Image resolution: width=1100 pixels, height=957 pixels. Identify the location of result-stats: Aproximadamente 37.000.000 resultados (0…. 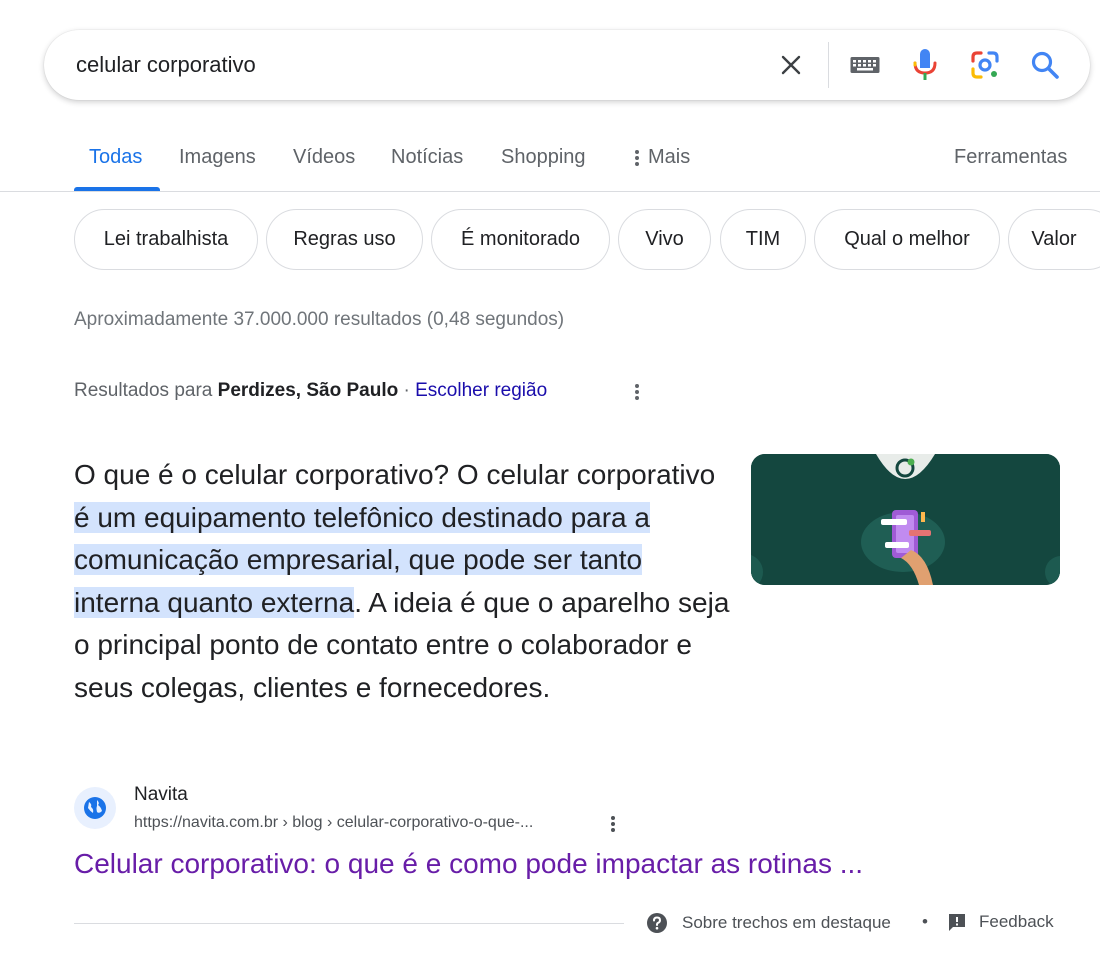
(319, 319).